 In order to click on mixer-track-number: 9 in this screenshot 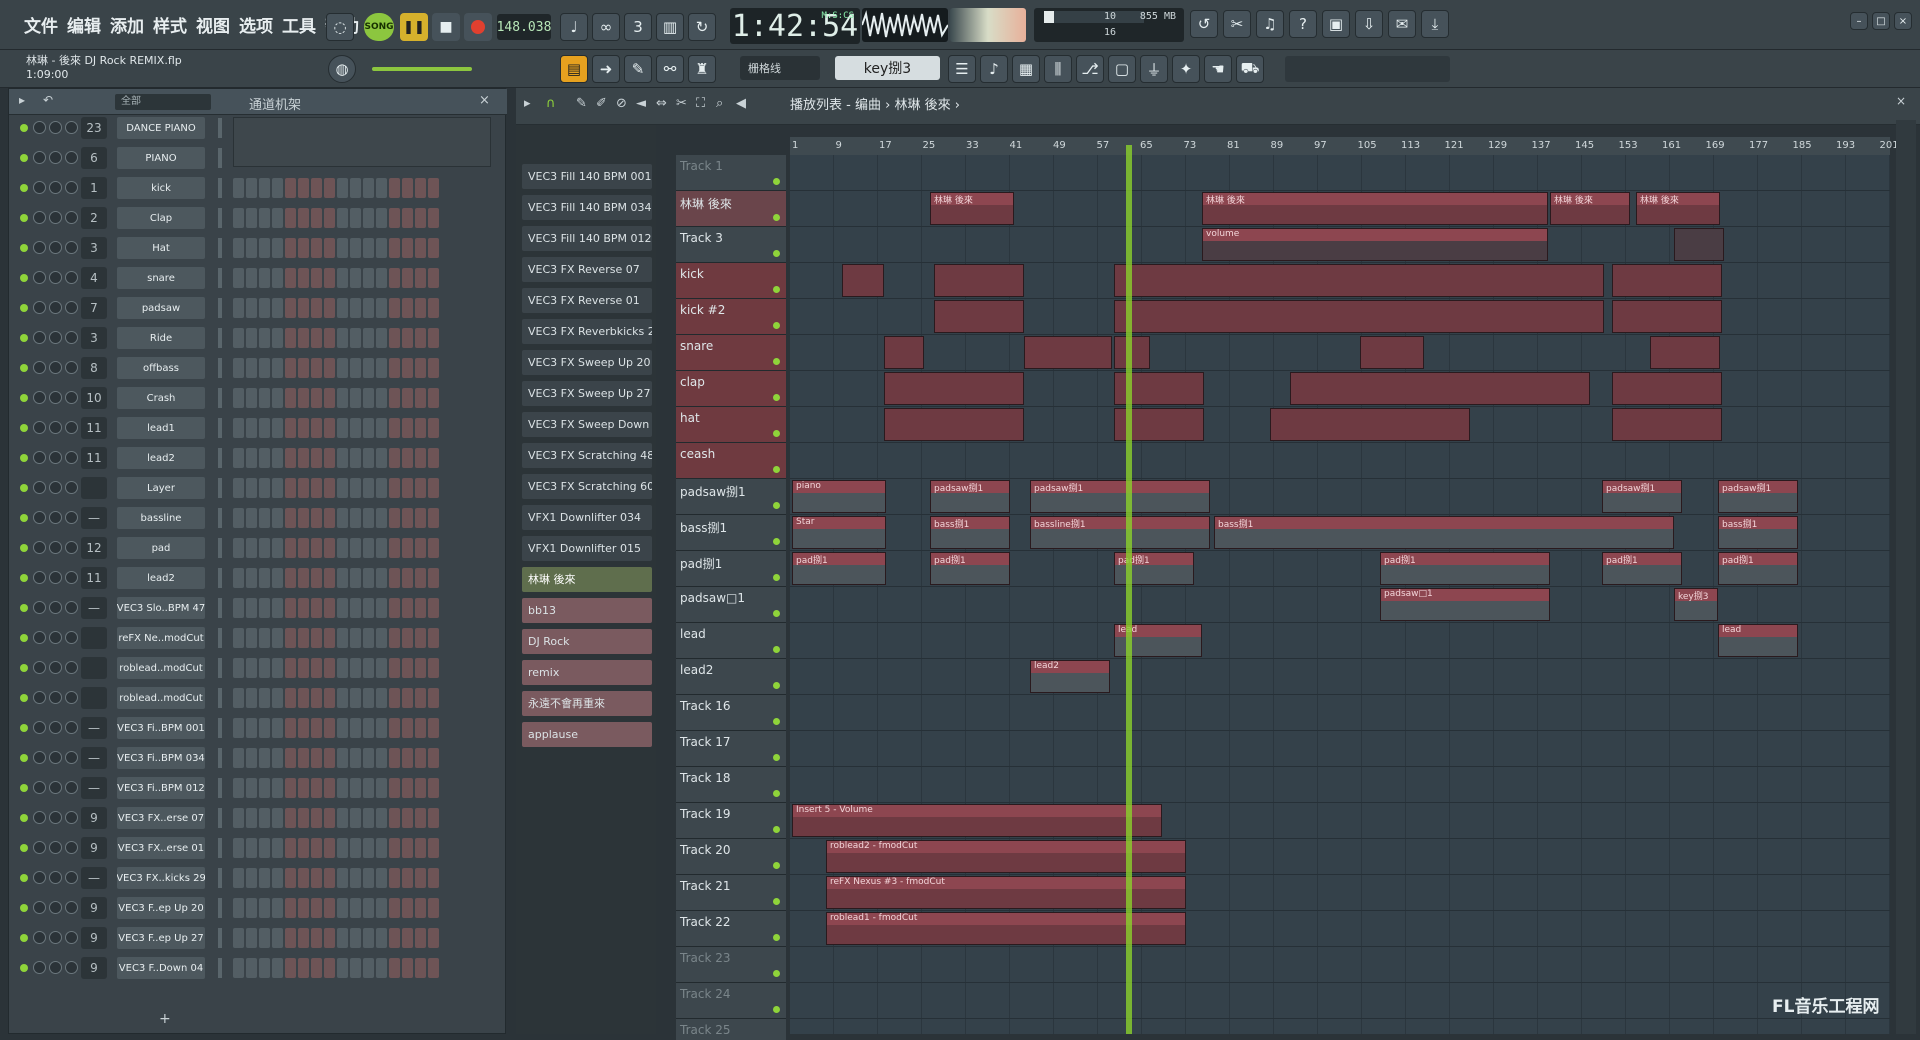, I will do `click(94, 938)`.